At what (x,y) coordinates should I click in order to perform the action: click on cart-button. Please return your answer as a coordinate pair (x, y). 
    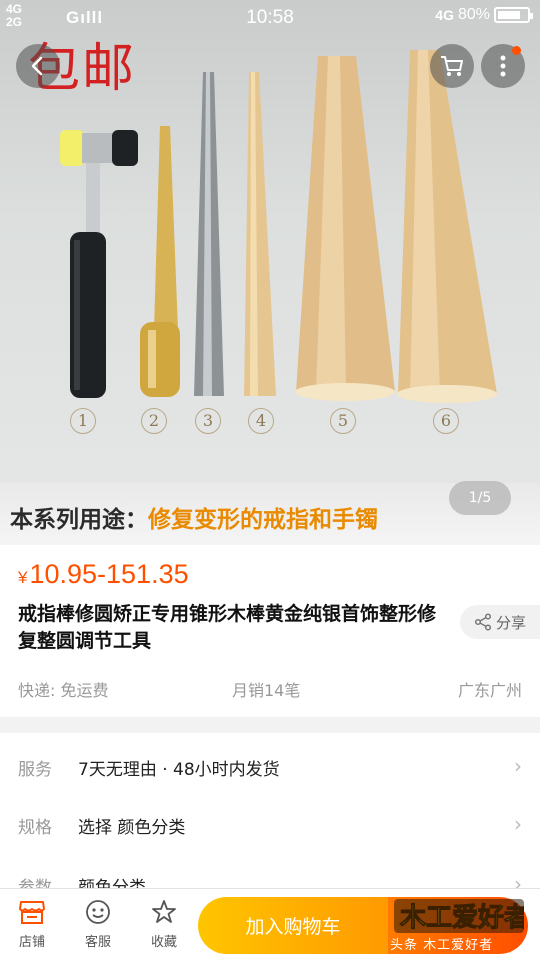
    Looking at the image, I should click on (452, 66).